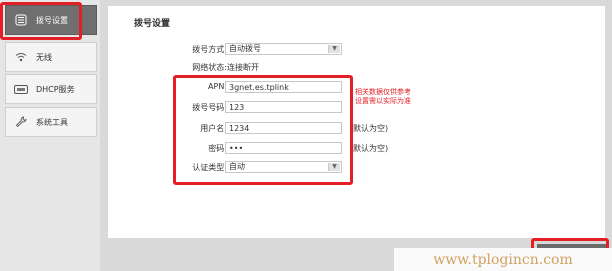 This screenshot has height=271, width=612. Describe the element at coordinates (44, 57) in the screenshot. I see `sidebar-item-label: 无线` at that location.